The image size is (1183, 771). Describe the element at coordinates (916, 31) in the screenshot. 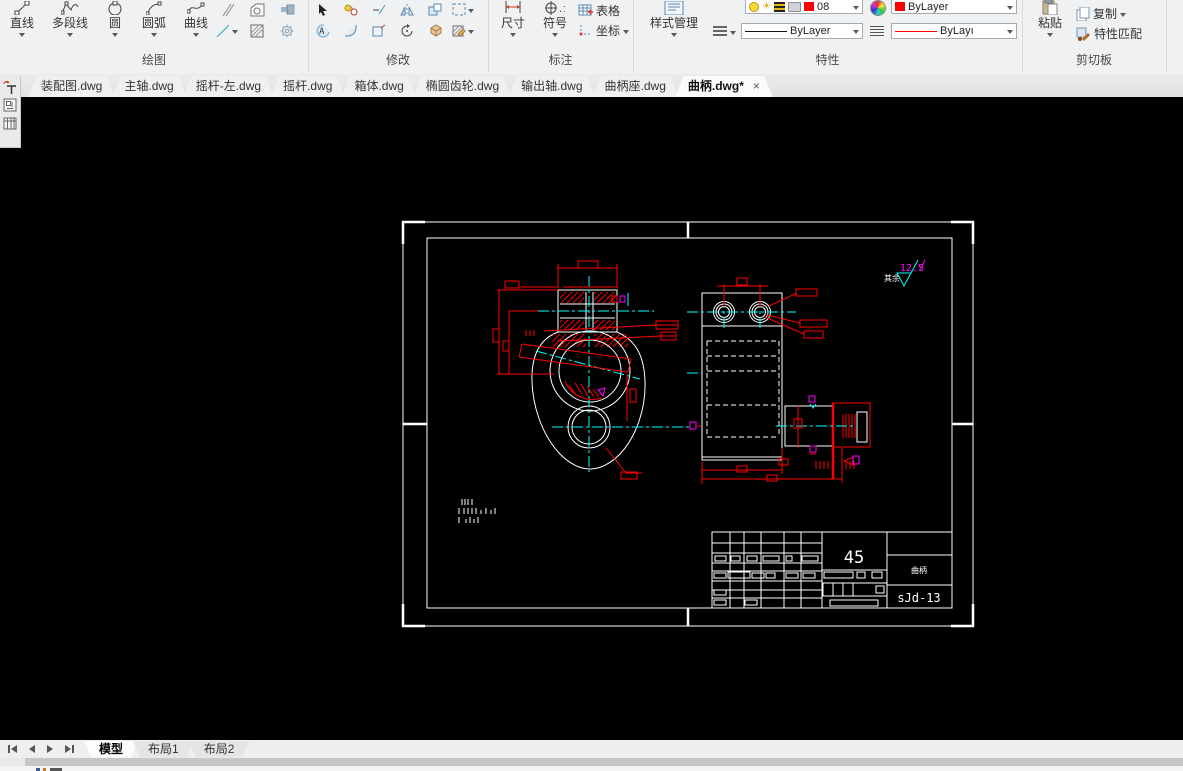

I see `lineweight-sample` at that location.